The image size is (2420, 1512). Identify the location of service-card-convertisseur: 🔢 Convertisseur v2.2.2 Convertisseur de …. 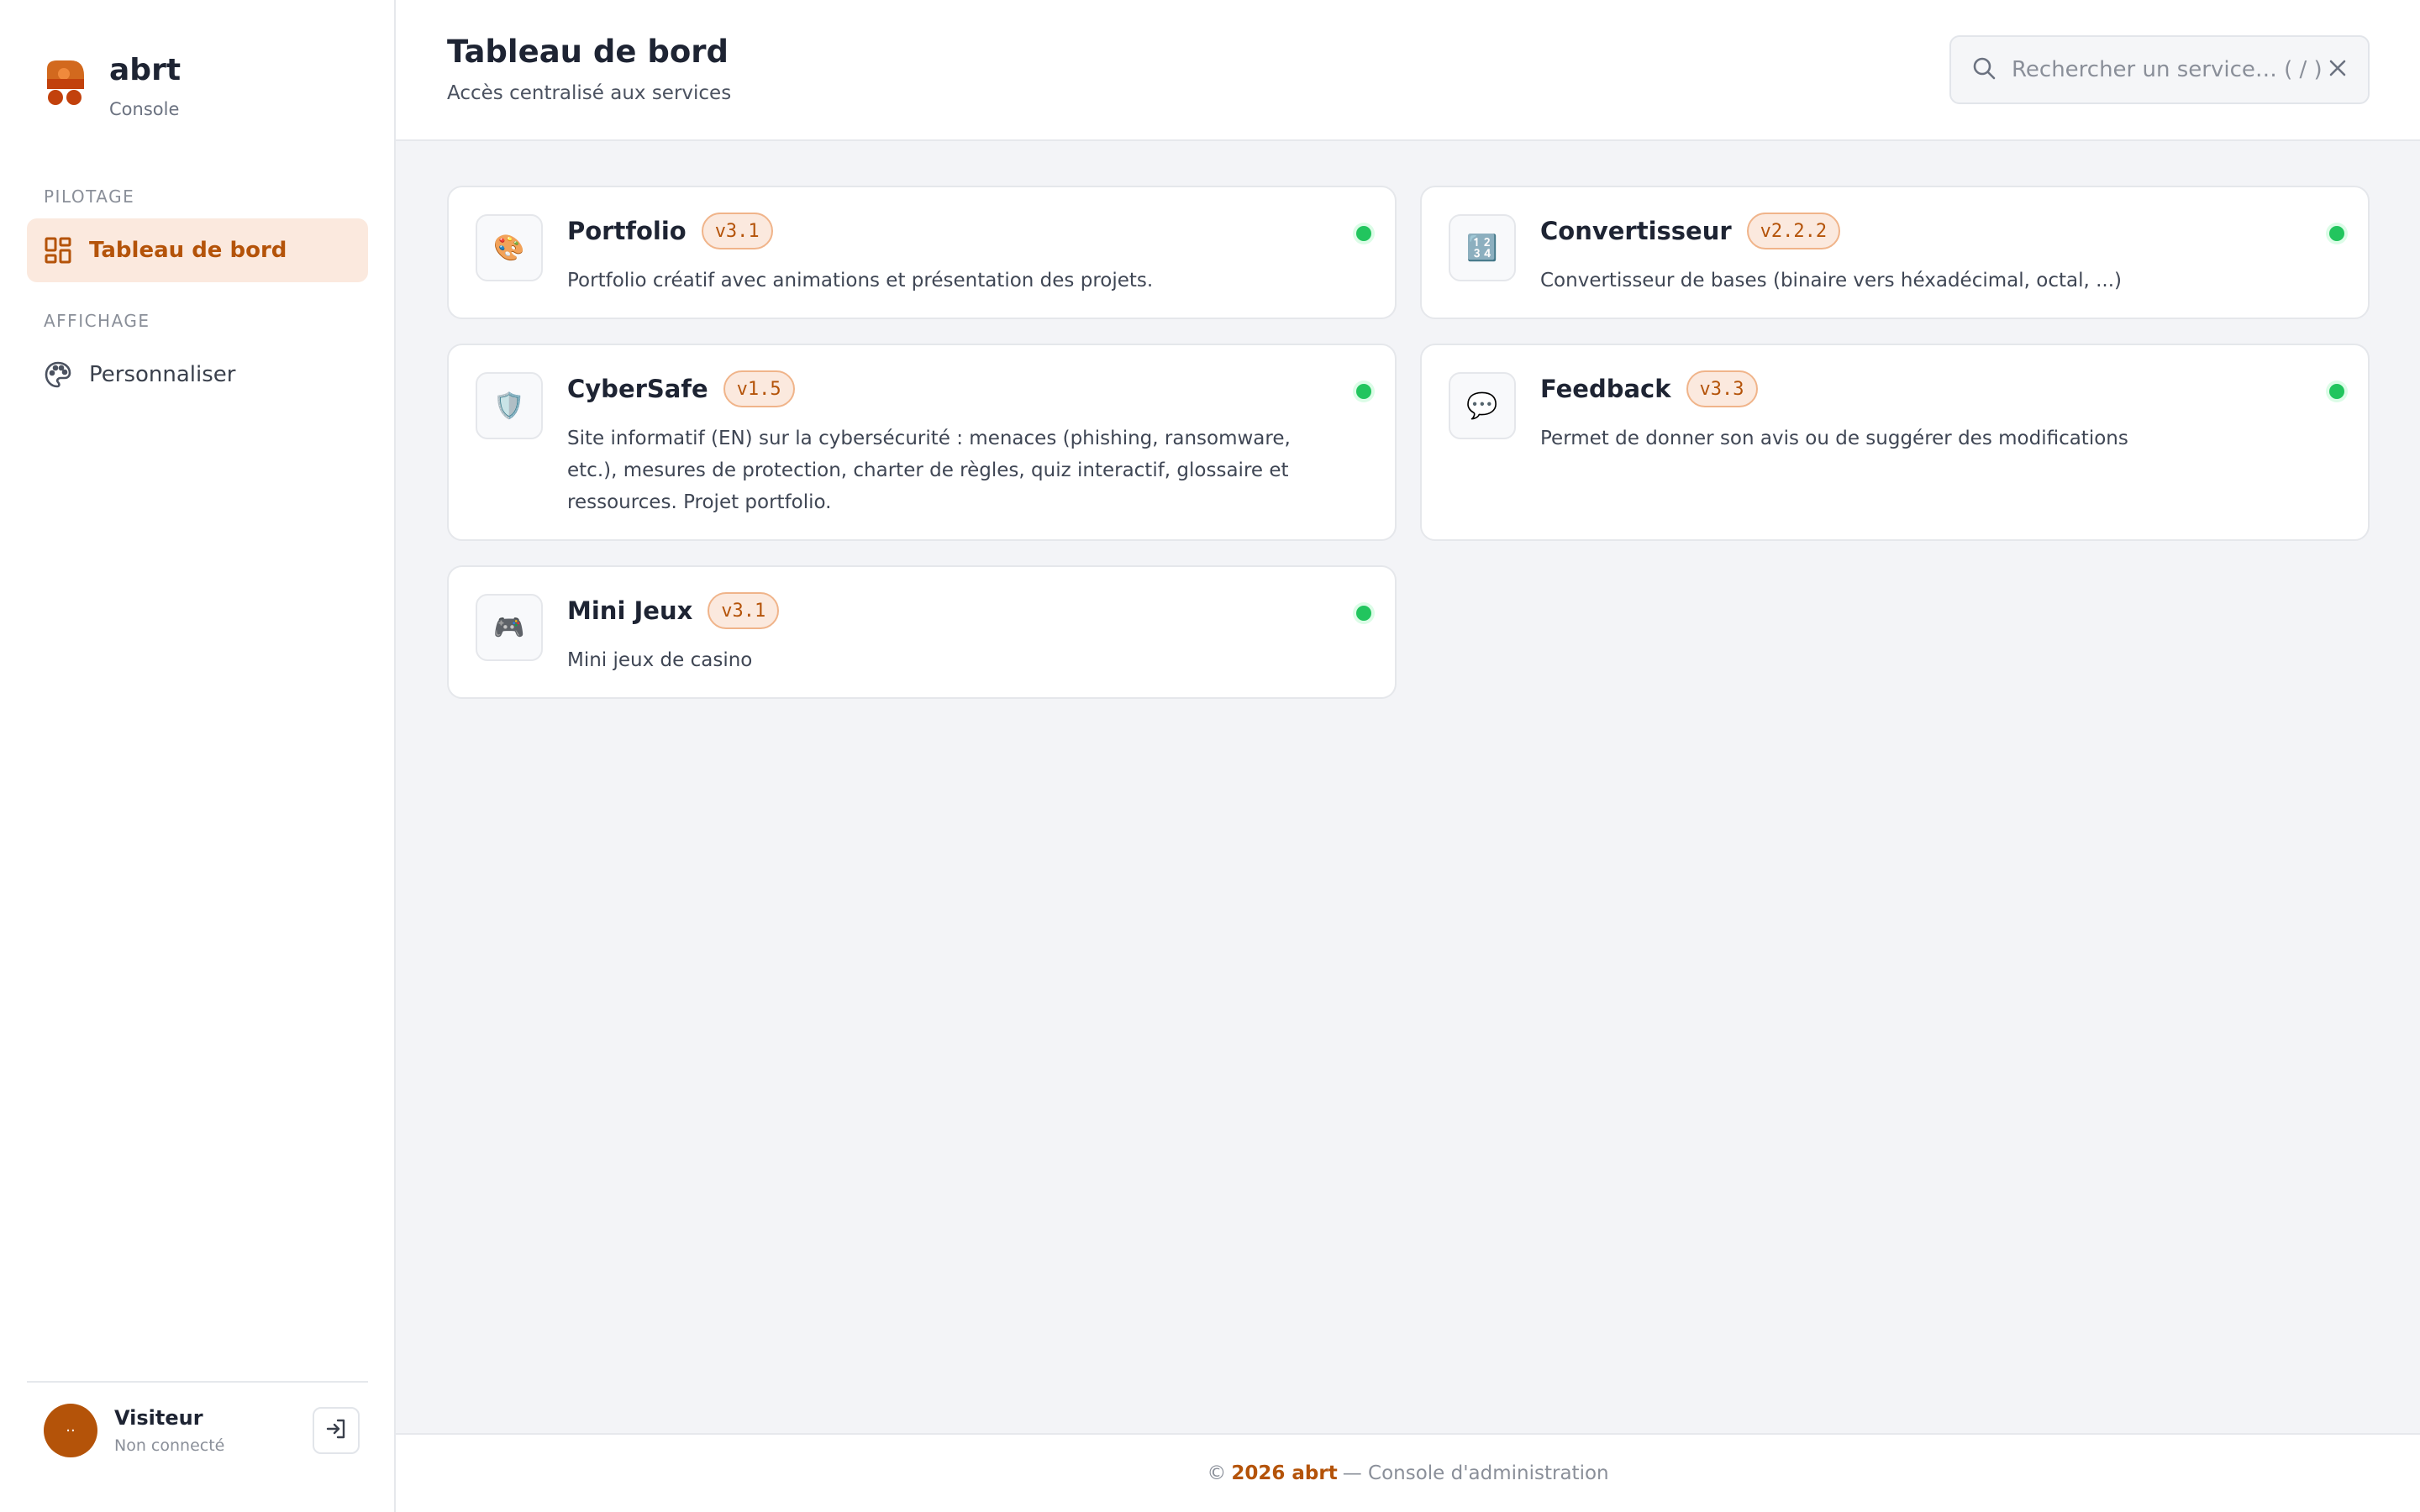
(1895, 252).